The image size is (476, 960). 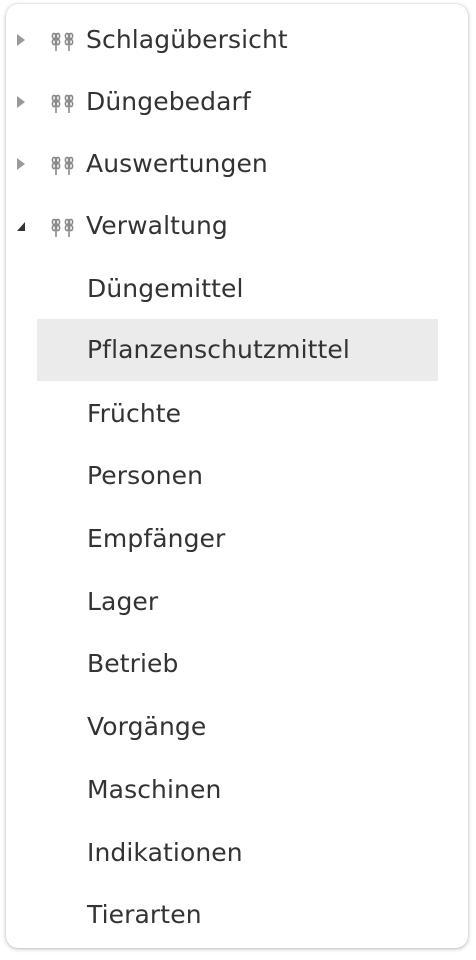 What do you see at coordinates (147, 726) in the screenshot?
I see `submenu-item-label: Vorgänge` at bounding box center [147, 726].